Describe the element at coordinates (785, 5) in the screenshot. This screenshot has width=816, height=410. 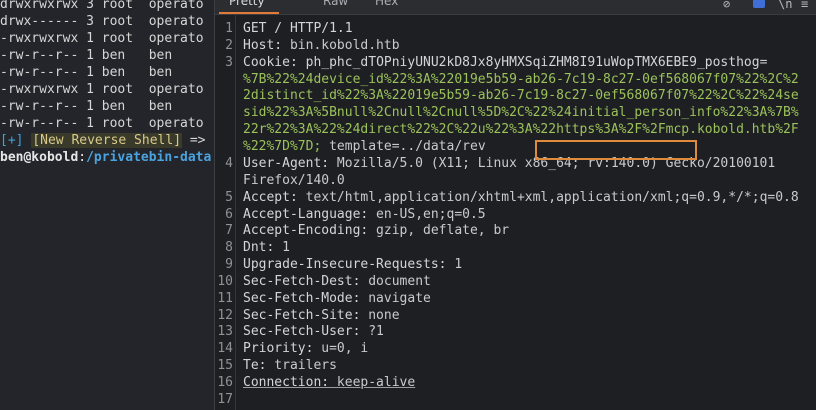
I see `newline-icon: \n` at that location.